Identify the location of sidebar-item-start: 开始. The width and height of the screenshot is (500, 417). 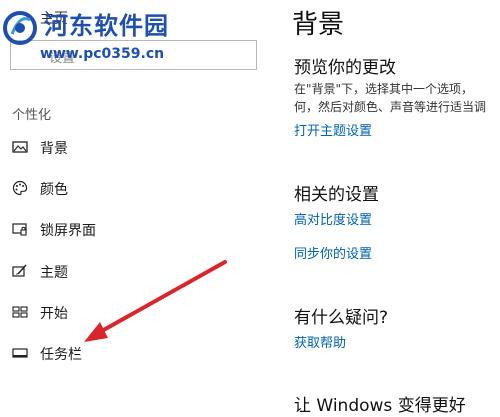
(125, 312).